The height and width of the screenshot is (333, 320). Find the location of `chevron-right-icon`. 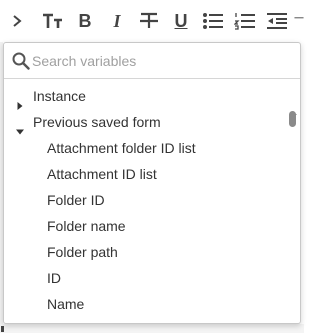

chevron-right-icon is located at coordinates (17, 21).